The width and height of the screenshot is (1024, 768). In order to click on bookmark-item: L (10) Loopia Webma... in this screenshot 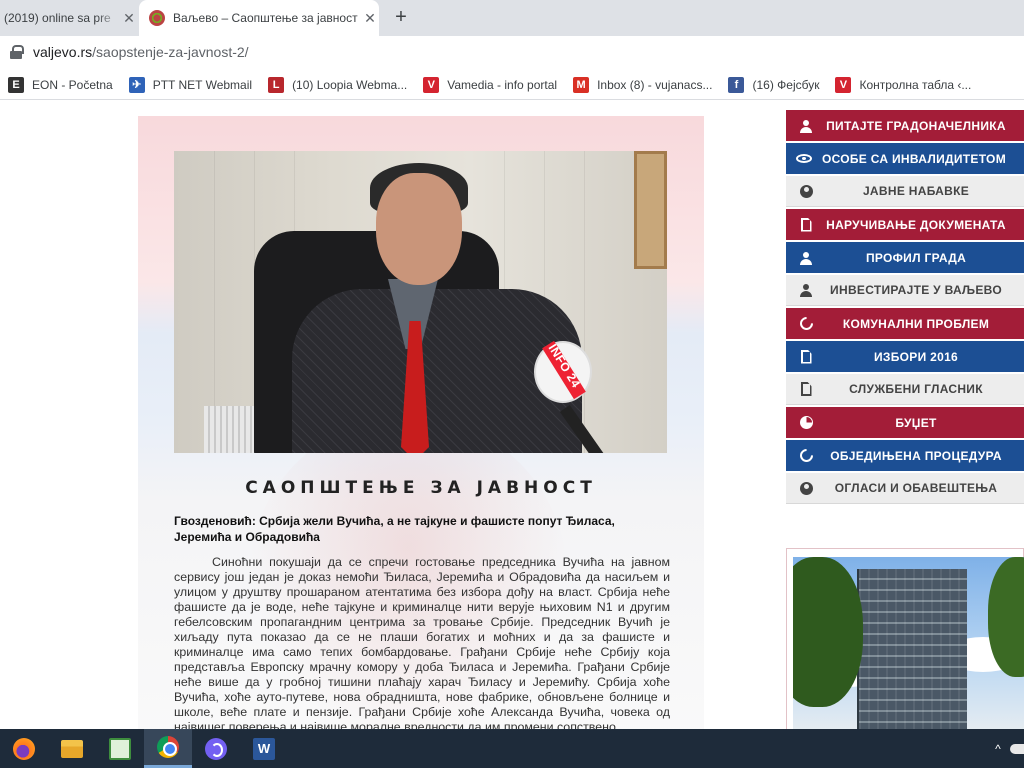, I will do `click(338, 84)`.